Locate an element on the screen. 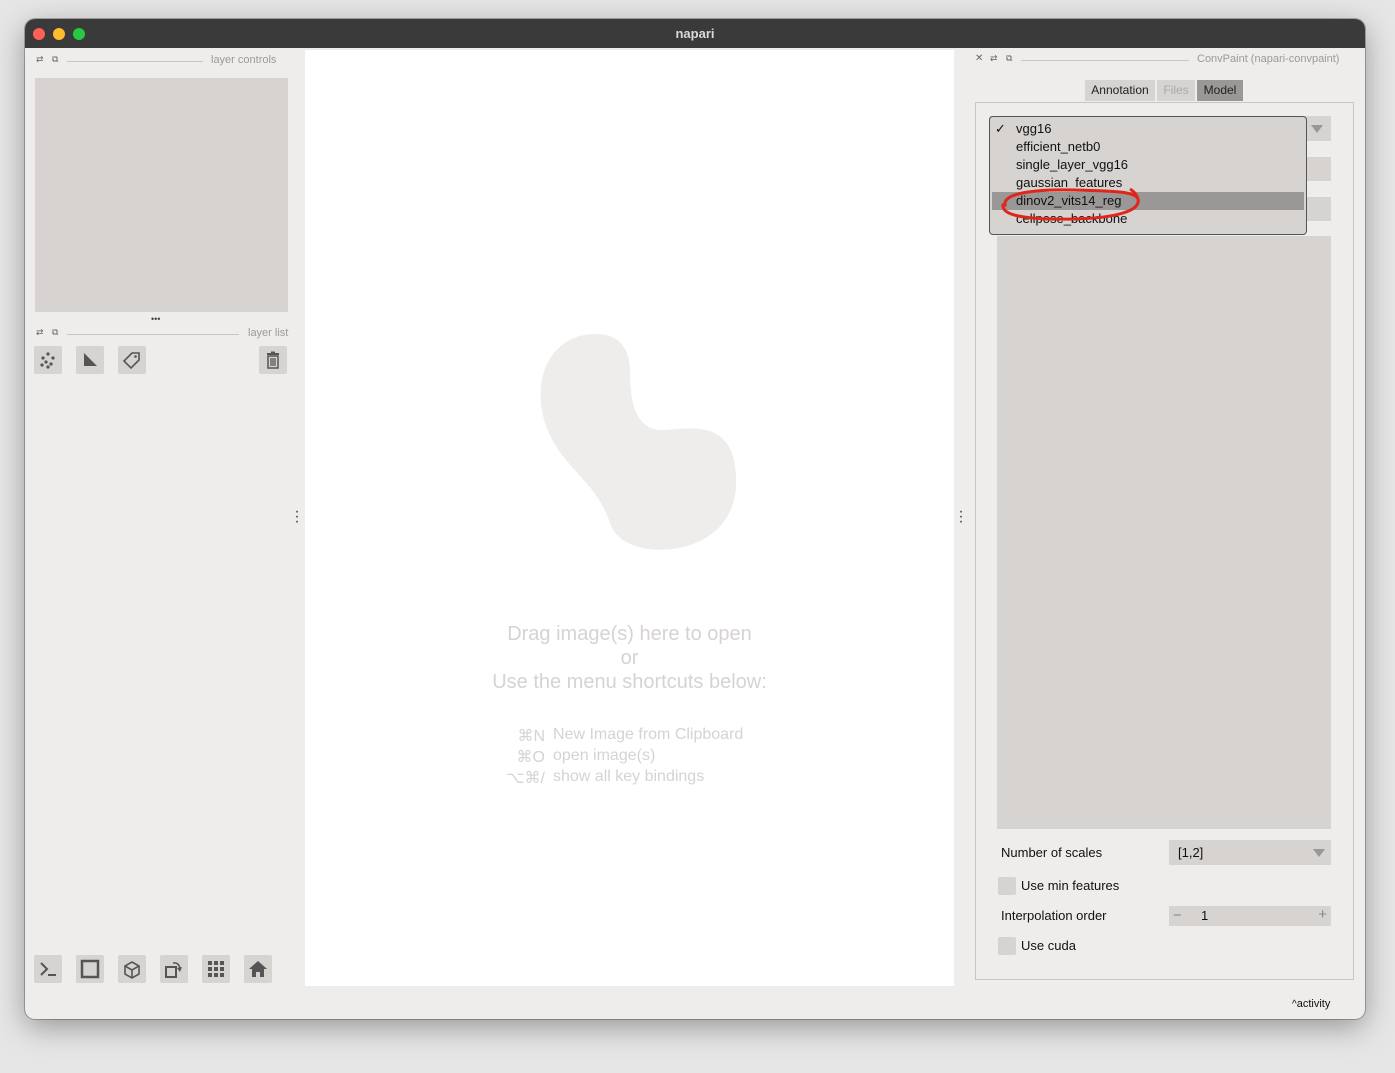  decrement-button: − is located at coordinates (1177, 915).